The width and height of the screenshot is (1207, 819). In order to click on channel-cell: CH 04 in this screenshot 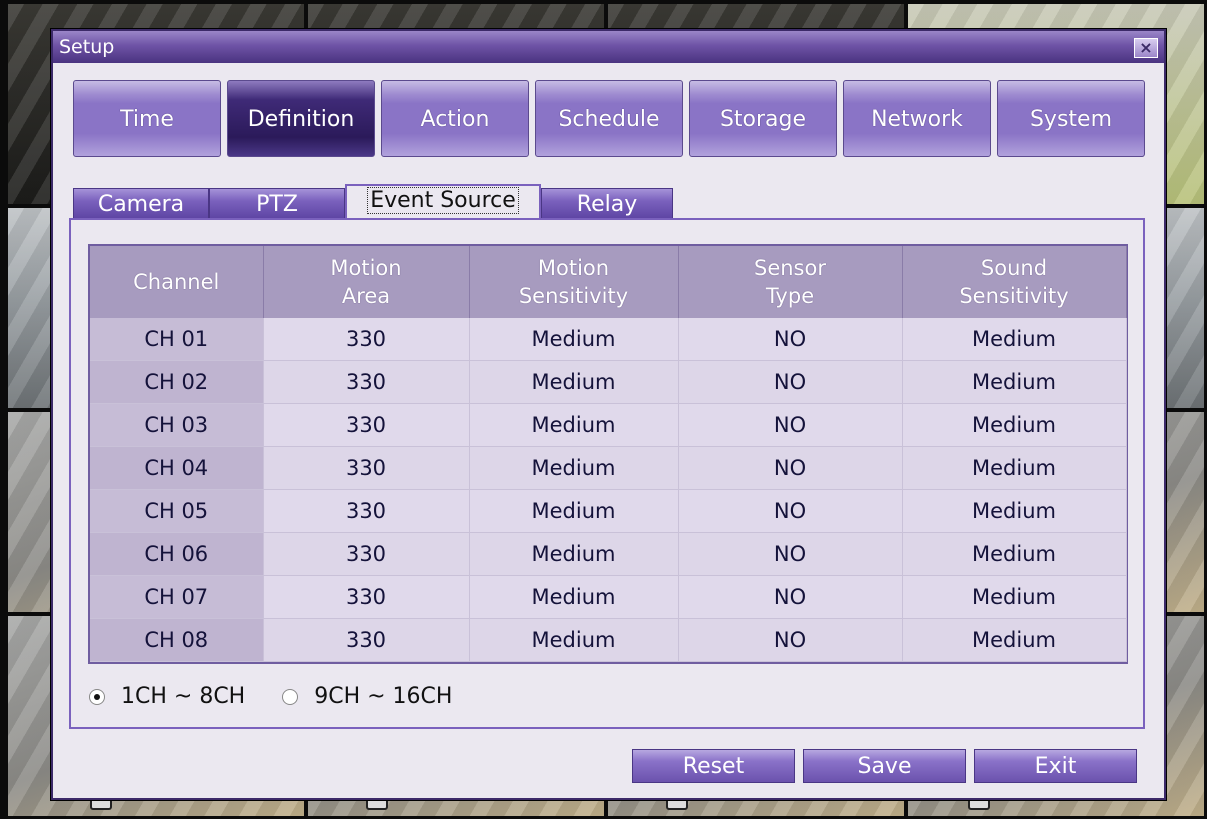, I will do `click(177, 468)`.